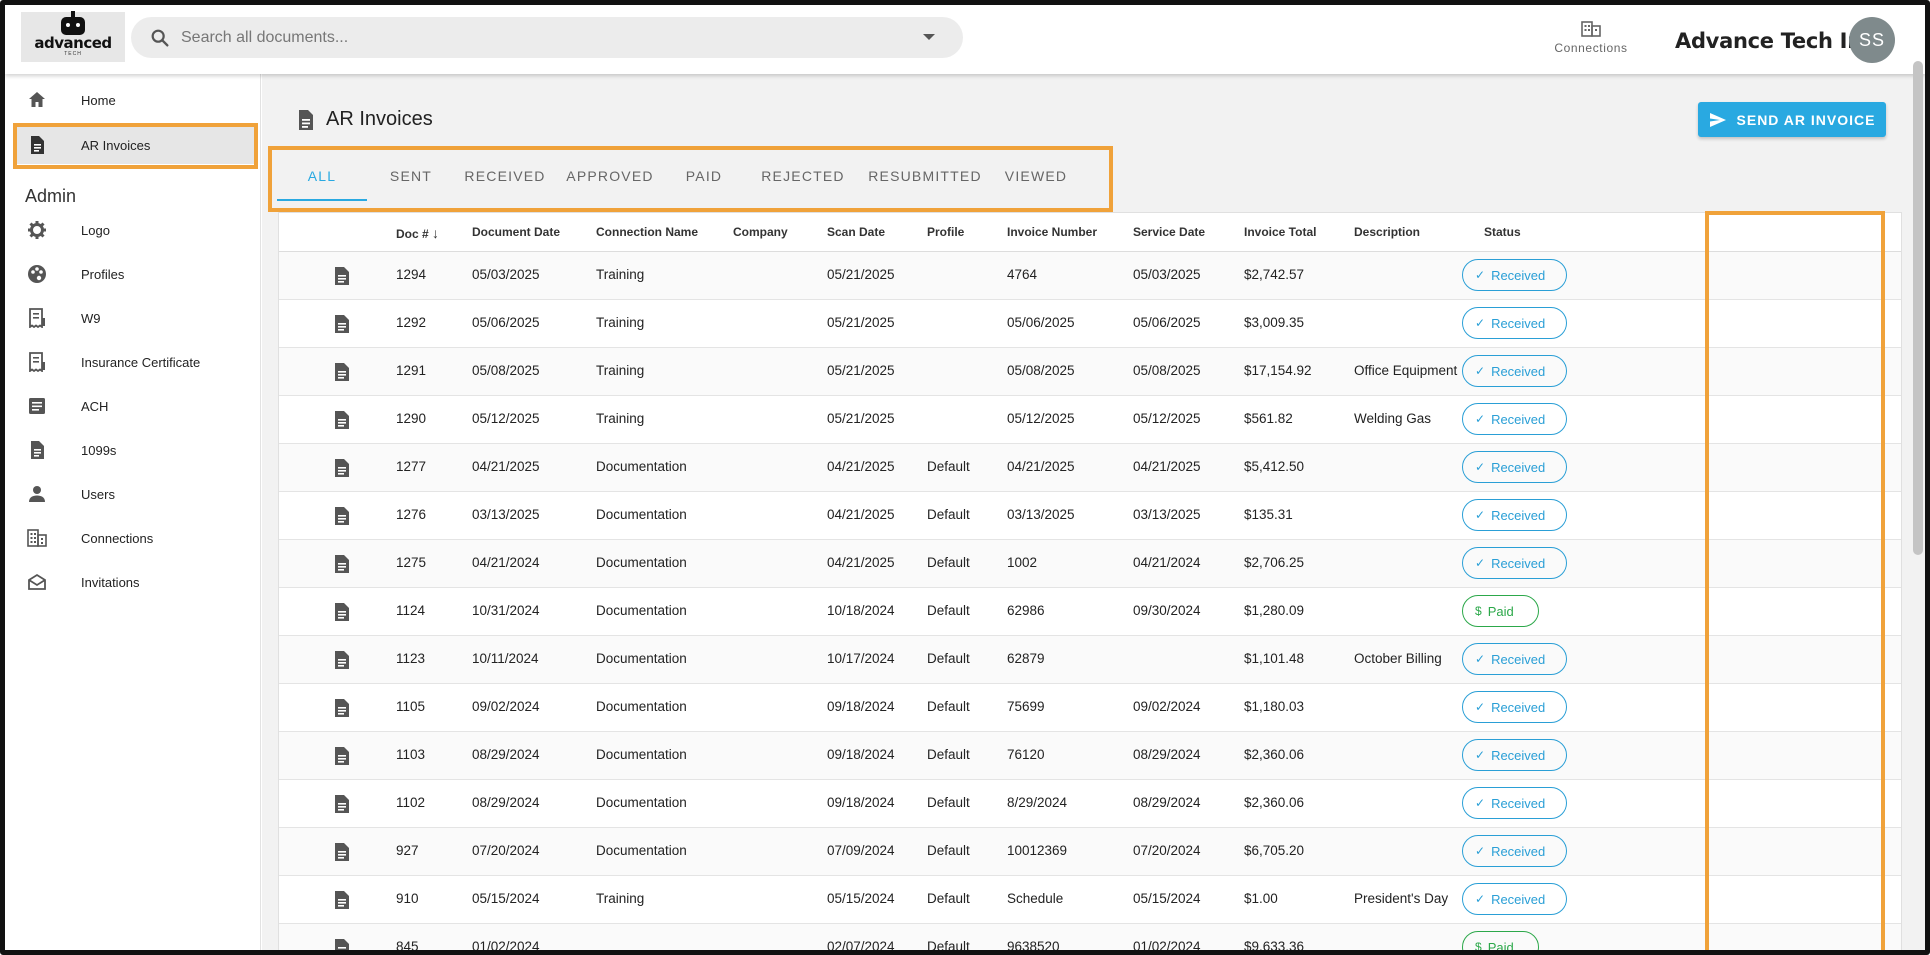 The width and height of the screenshot is (1930, 955). Describe the element at coordinates (1280, 232) in the screenshot. I see `column-header-invoice-total: Invoice Total` at that location.